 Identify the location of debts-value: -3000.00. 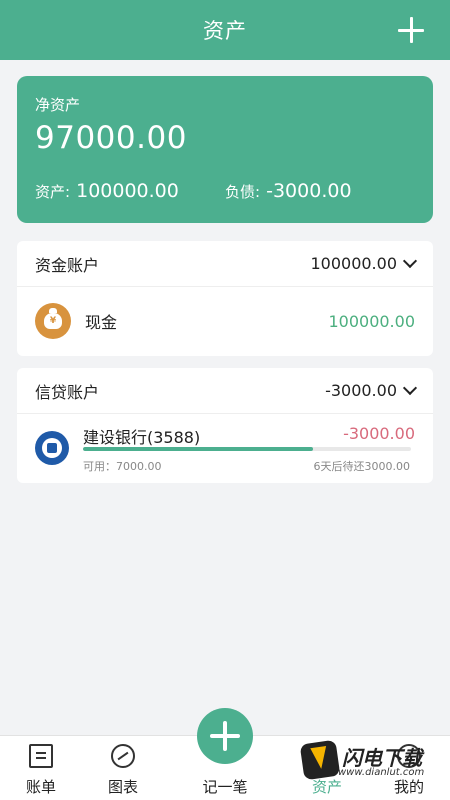
(309, 191).